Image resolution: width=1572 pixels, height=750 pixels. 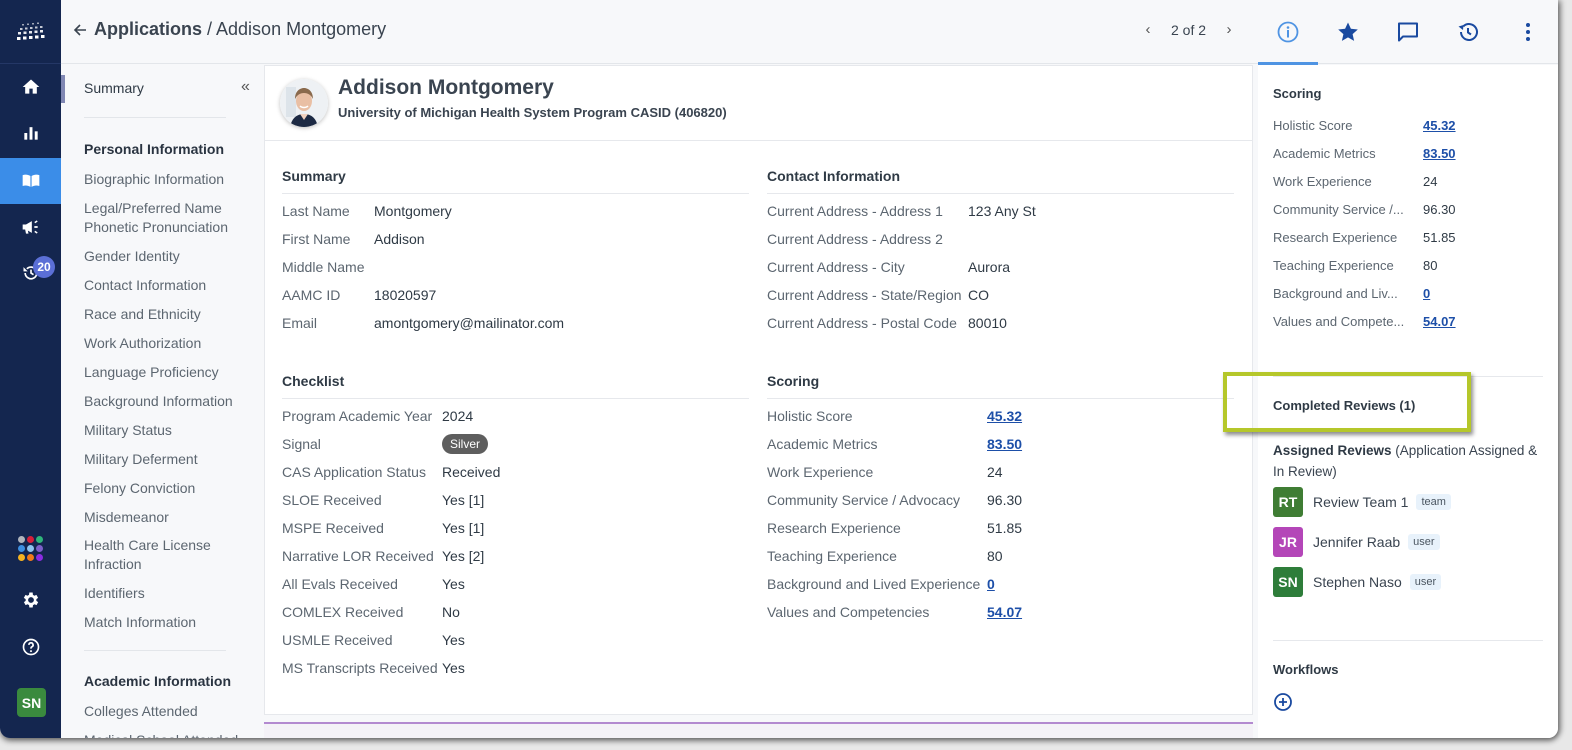 What do you see at coordinates (1324, 153) in the screenshot?
I see `panel-score-label: Academic Metrics` at bounding box center [1324, 153].